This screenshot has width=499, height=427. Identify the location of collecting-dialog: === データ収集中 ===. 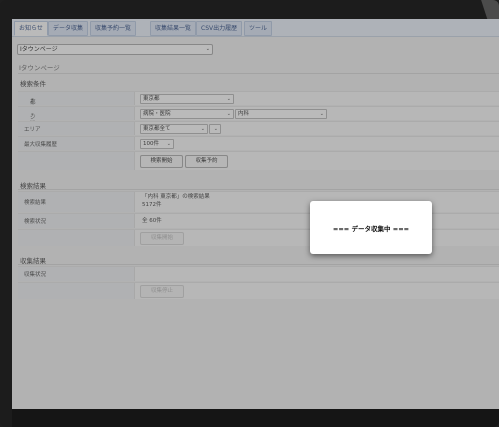
(371, 227).